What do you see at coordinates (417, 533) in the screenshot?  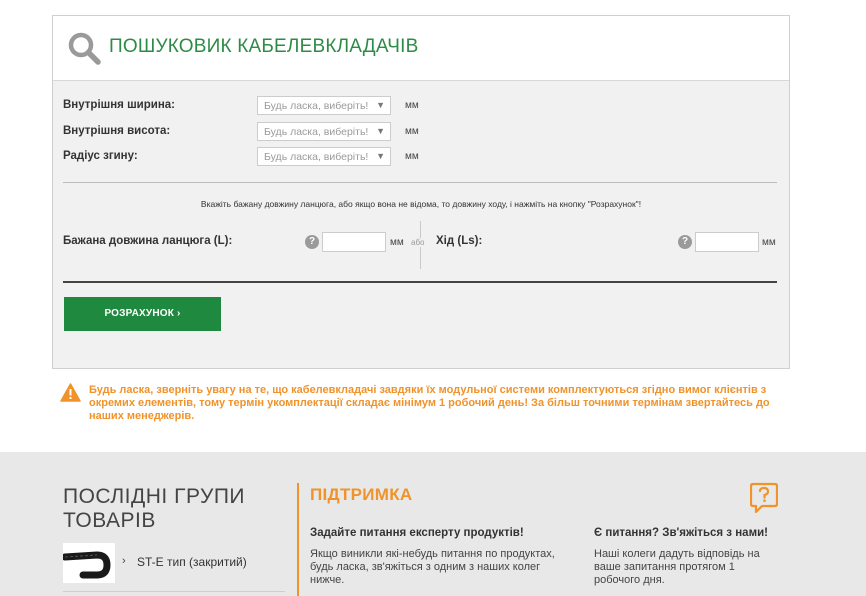 I see `ask-expert-heading: Задайте питання експерту продуктів!` at bounding box center [417, 533].